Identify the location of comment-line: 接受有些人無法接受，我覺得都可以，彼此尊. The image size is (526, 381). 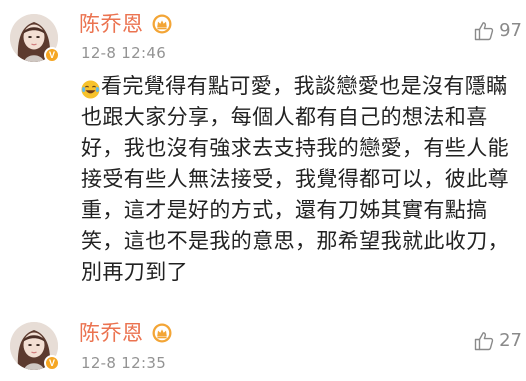
(295, 179).